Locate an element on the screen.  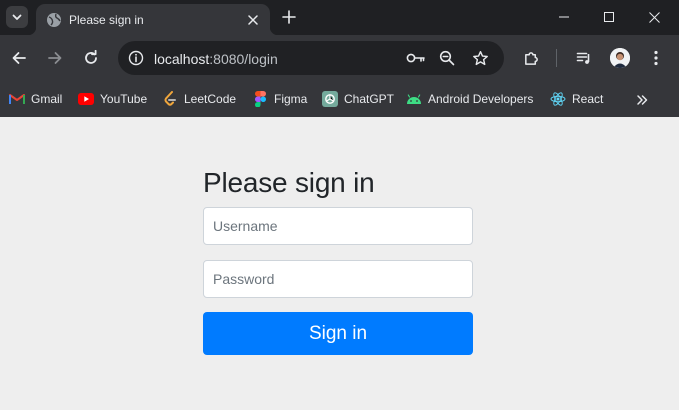
gmail-icon is located at coordinates (17, 99).